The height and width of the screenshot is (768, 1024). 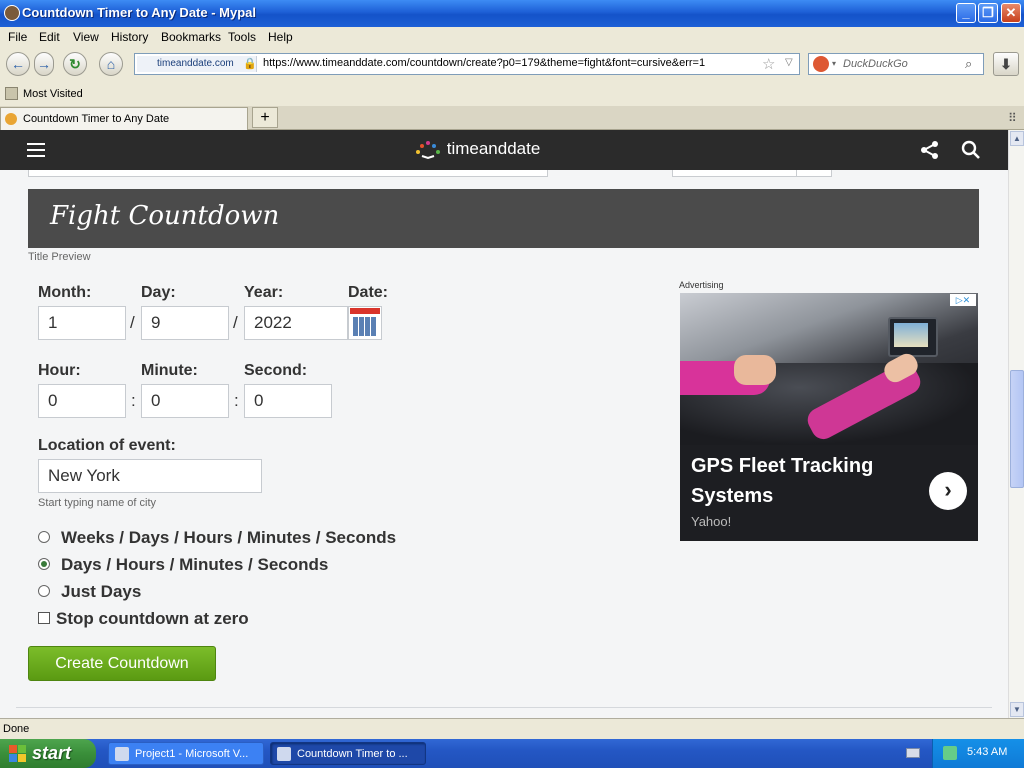 I want to click on month-input: 1, so click(x=82, y=323).